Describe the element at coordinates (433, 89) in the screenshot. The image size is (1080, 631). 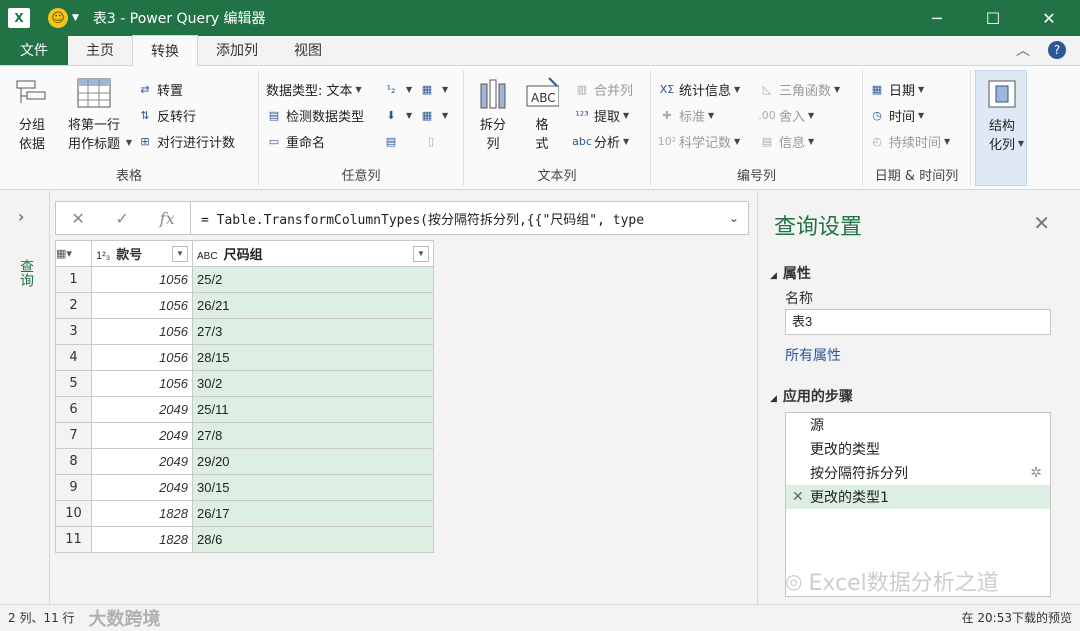
I see `pivot-button: ▦ ▼` at that location.